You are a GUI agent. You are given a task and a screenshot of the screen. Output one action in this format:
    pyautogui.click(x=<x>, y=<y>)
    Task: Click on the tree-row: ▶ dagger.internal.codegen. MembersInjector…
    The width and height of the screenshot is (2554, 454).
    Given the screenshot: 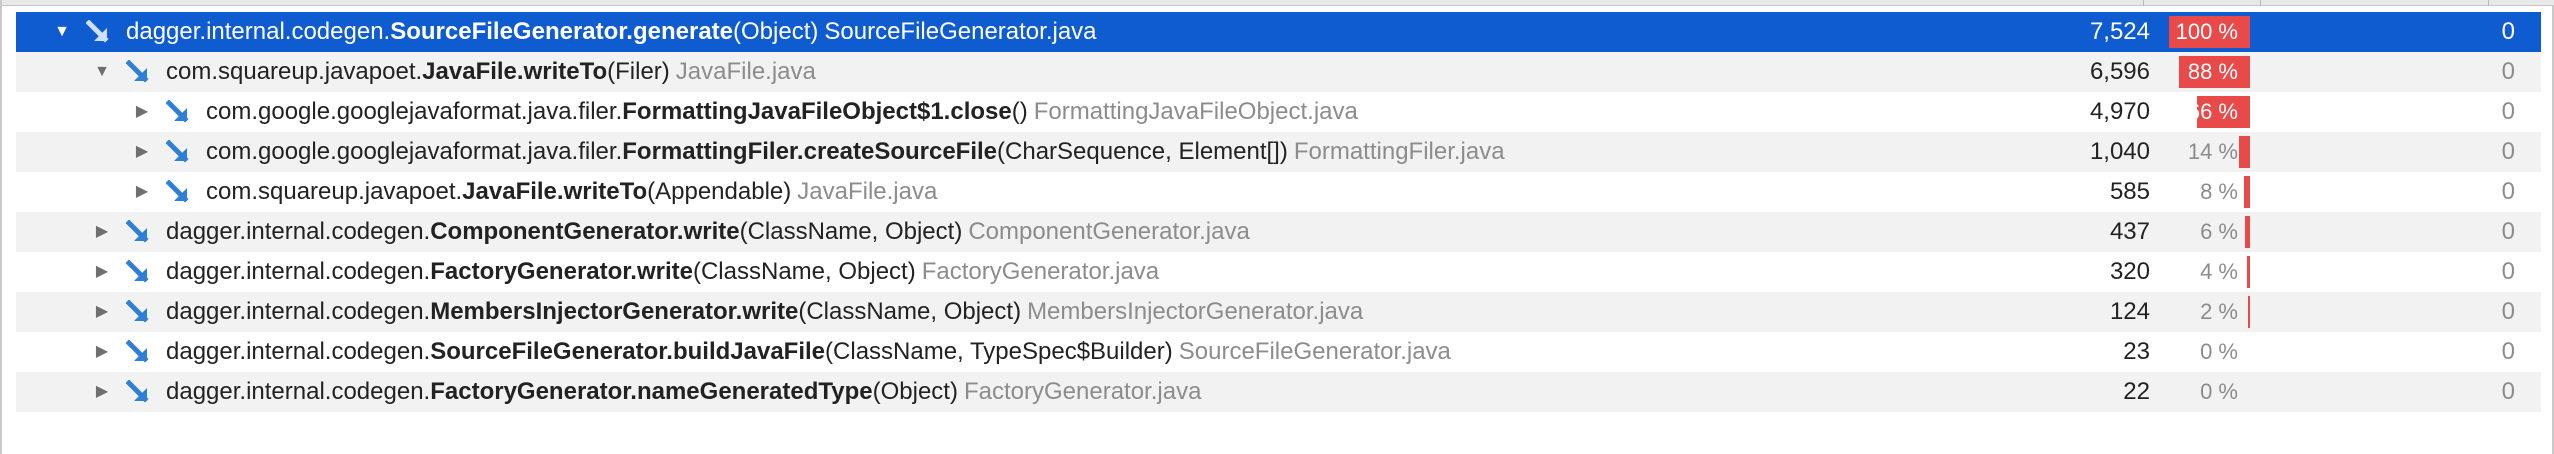 What is the action you would take?
    pyautogui.click(x=1278, y=312)
    